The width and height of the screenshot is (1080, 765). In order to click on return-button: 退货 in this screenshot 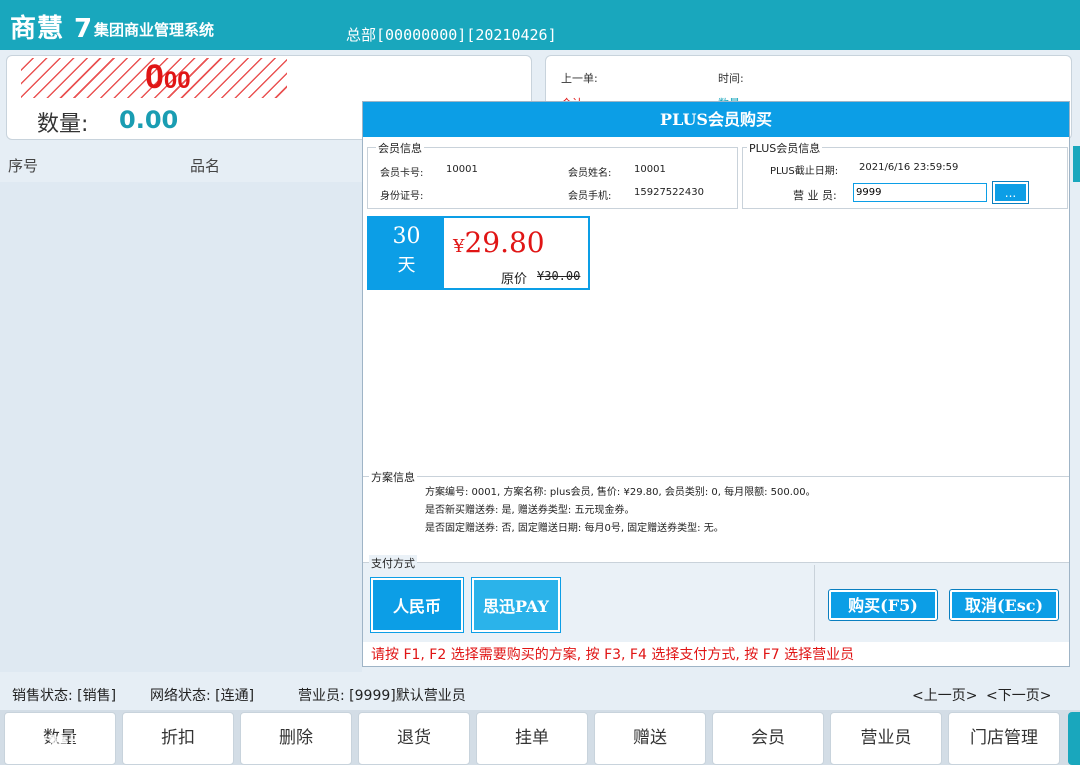, I will do `click(414, 738)`.